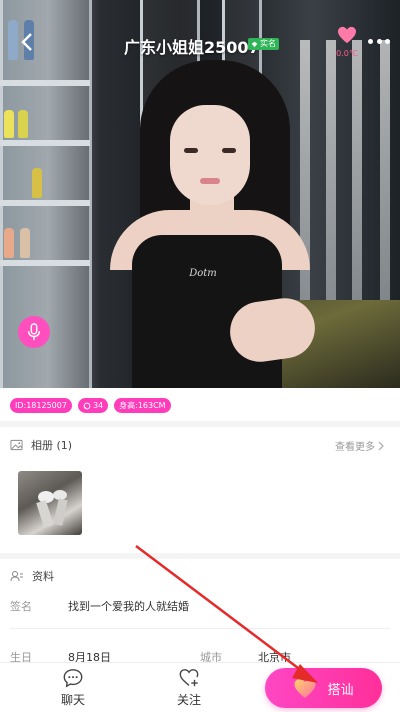  I want to click on album-header: 相册 (1), so click(41, 445).